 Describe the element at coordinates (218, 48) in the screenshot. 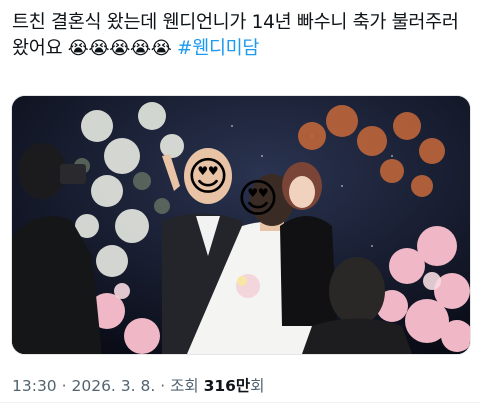

I see `hashtag-link: #웬디미담` at that location.